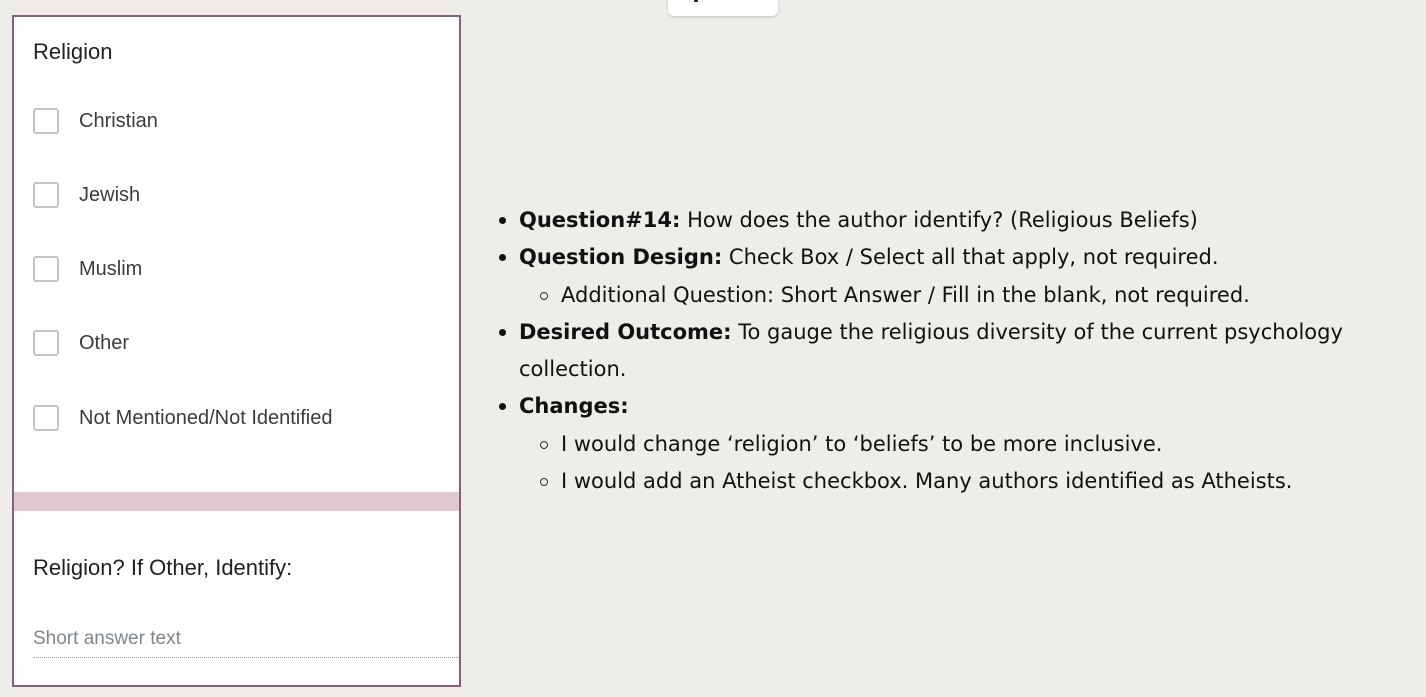  I want to click on option-not-mentioned: Not Mentioned/Not Identified, so click(183, 418).